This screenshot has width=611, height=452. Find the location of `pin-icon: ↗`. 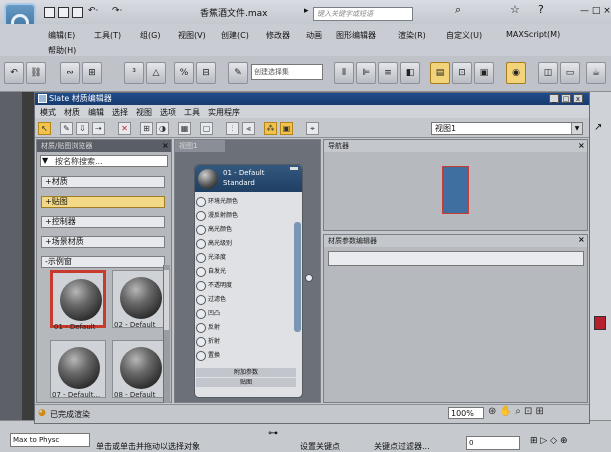

pin-icon: ↗ is located at coordinates (601, 129).